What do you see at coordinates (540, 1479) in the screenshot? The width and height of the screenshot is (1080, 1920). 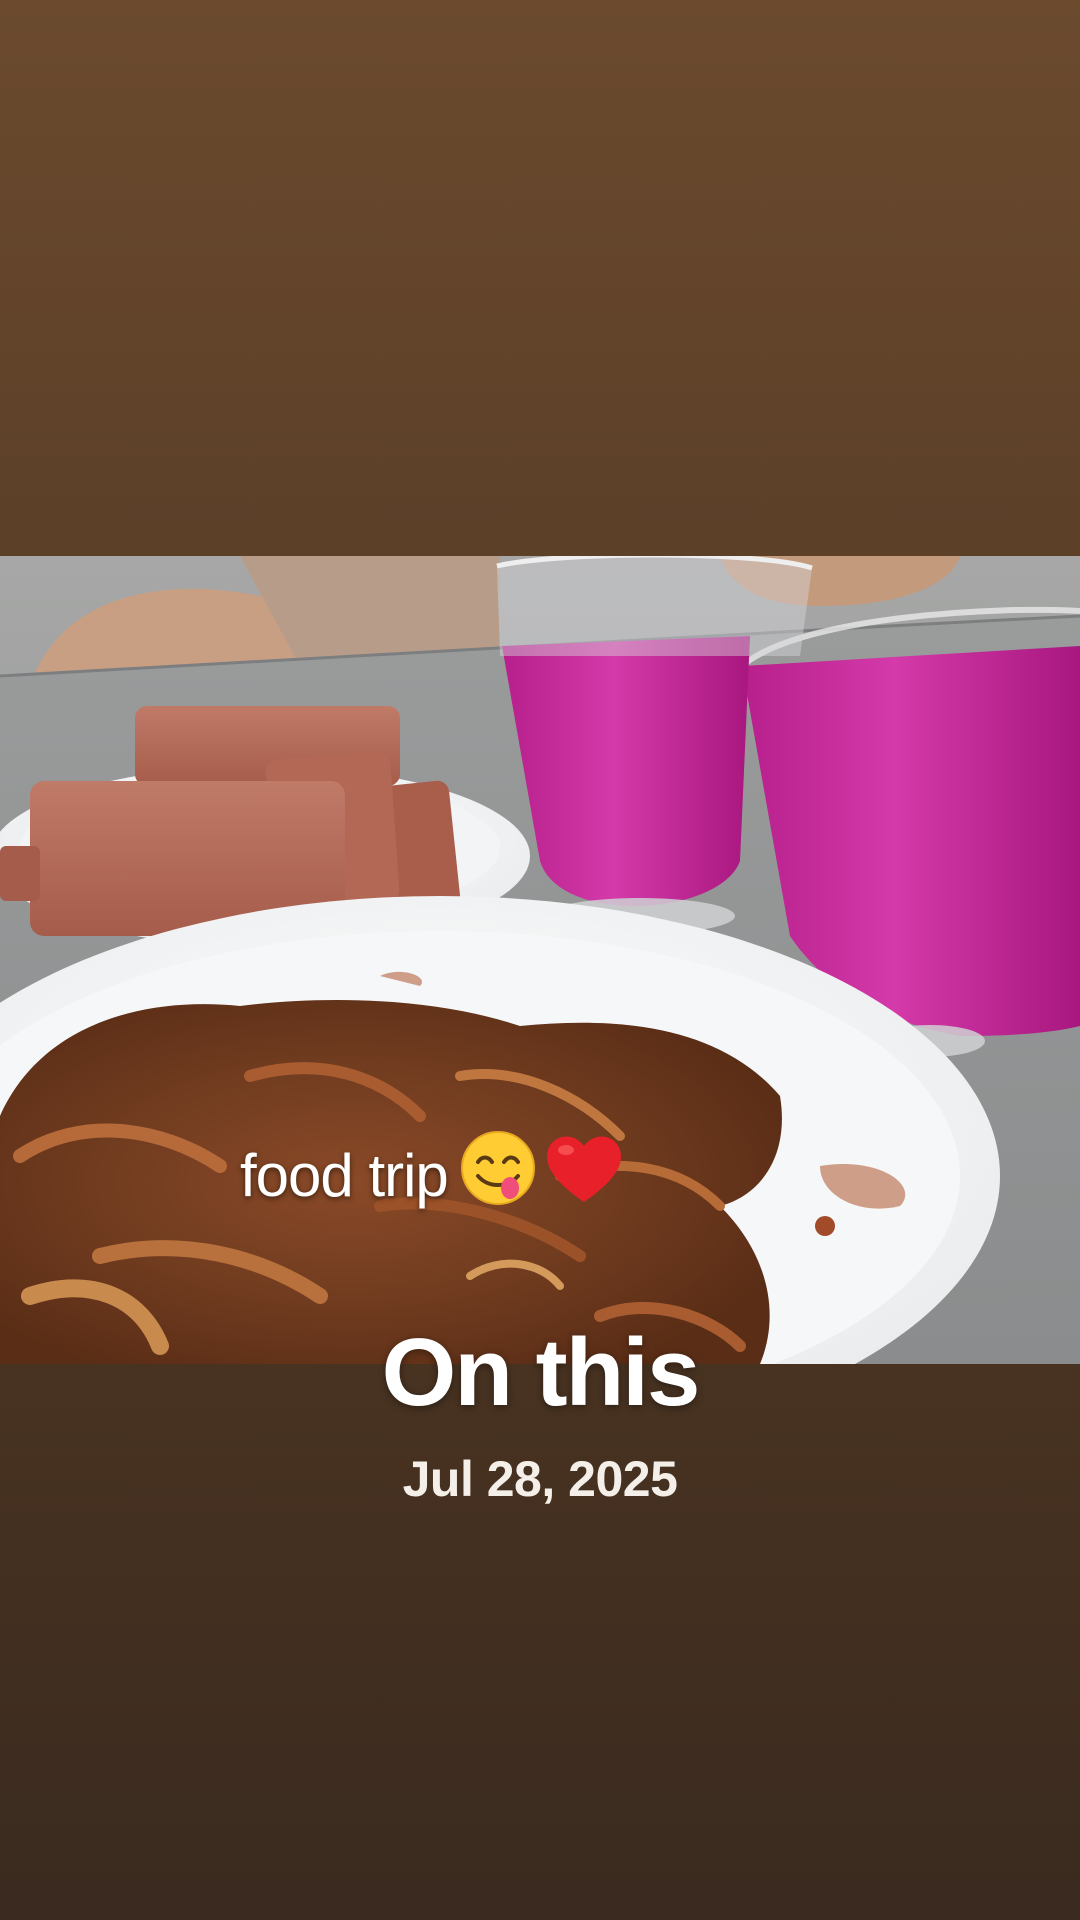 I see `memory-date: Jul 28, 2025` at bounding box center [540, 1479].